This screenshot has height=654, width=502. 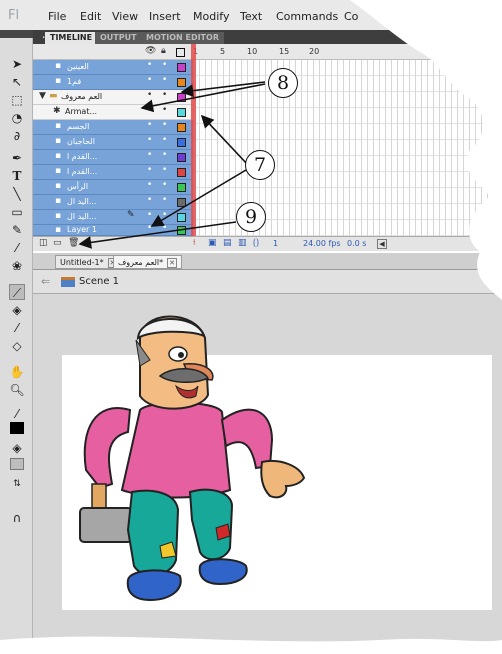 What do you see at coordinates (251, 217) in the screenshot?
I see `callout-9: 9` at bounding box center [251, 217].